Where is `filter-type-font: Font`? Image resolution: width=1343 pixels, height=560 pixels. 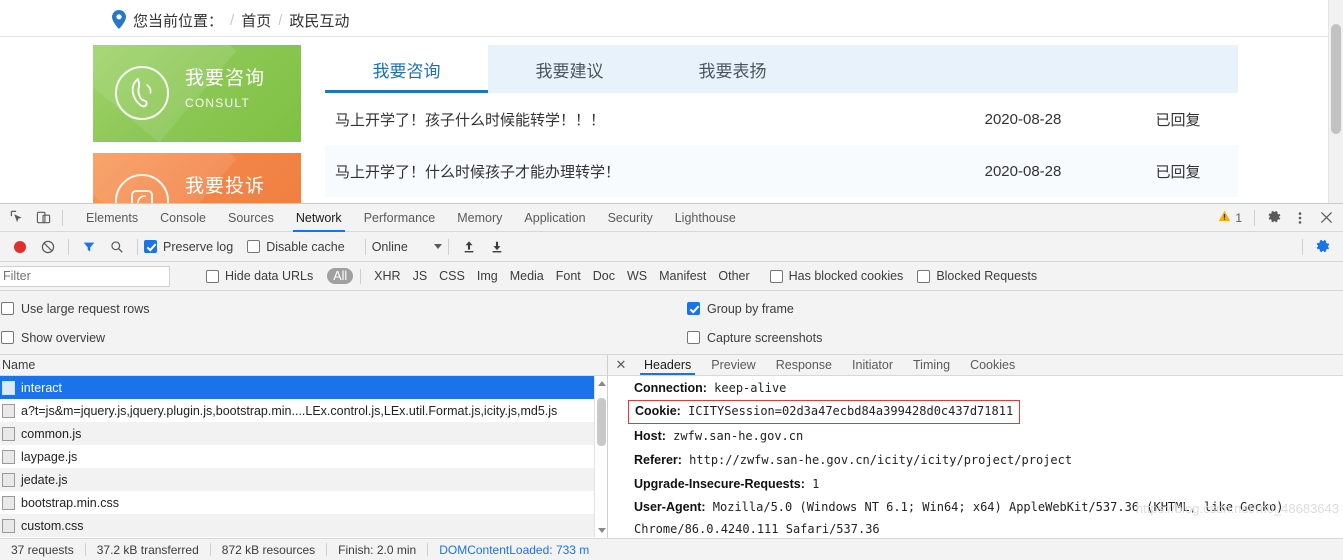 filter-type-font: Font is located at coordinates (568, 276).